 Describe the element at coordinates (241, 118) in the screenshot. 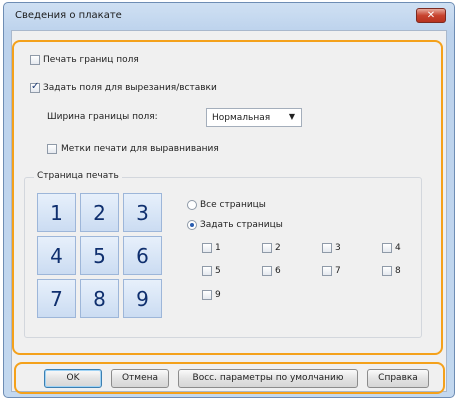

I see `border-width-value: Нормальная` at that location.